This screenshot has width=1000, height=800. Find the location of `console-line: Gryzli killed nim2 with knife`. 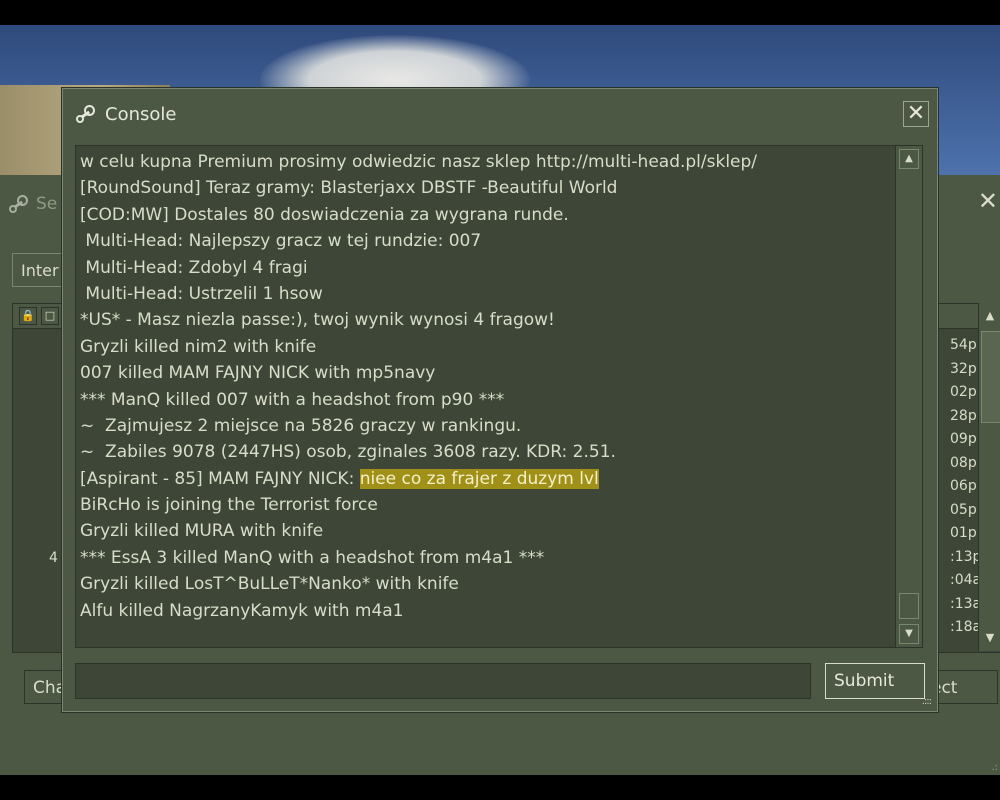

console-line: Gryzli killed nim2 with knife is located at coordinates (487, 347).